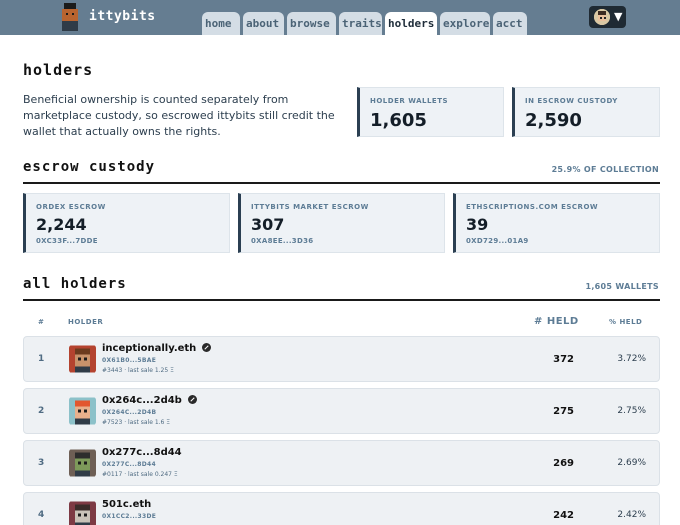 This screenshot has height=525, width=680. I want to click on column-header-held: # HELD, so click(556, 321).